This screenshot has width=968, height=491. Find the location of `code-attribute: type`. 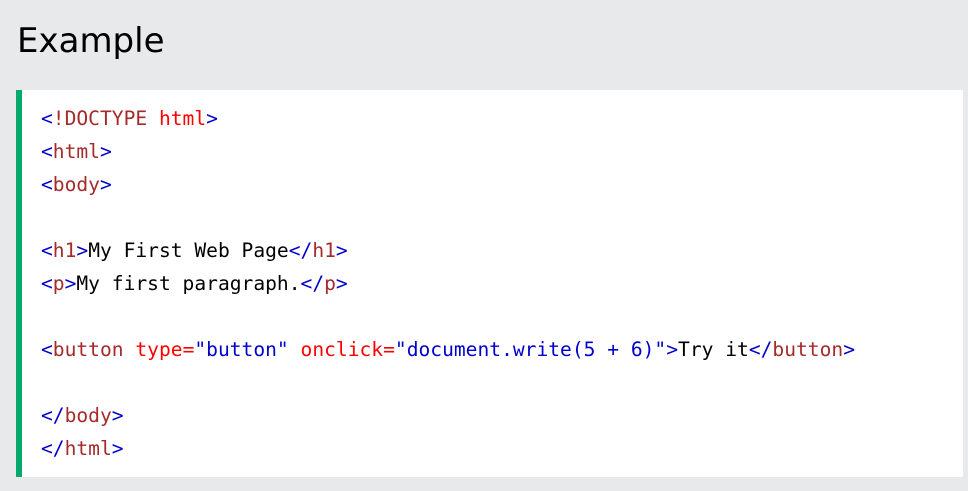

code-attribute: type is located at coordinates (153, 349).